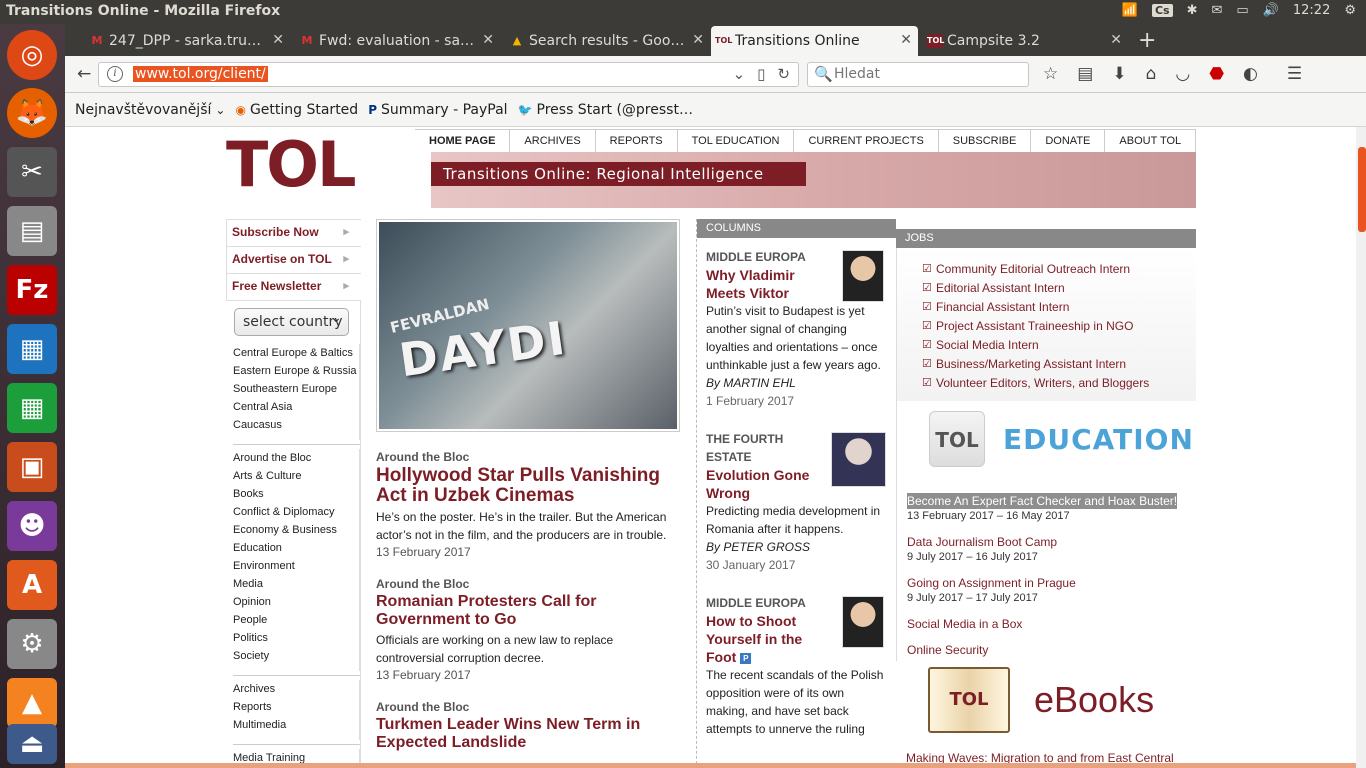 Image resolution: width=1366 pixels, height=768 pixels. Describe the element at coordinates (1216, 74) in the screenshot. I see `adblock-icon: ⬣` at that location.